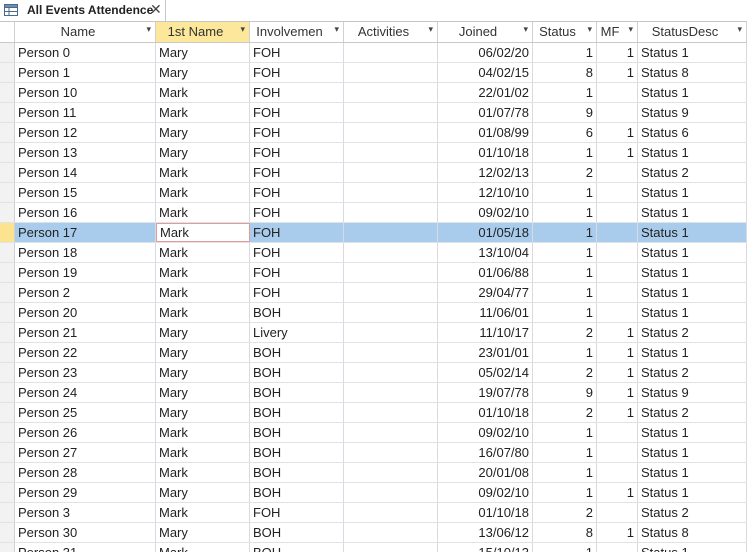 Image resolution: width=747 pixels, height=552 pixels. What do you see at coordinates (83, 10) in the screenshot?
I see `tab-all-events-attendence: All Events Attendence ✕` at bounding box center [83, 10].